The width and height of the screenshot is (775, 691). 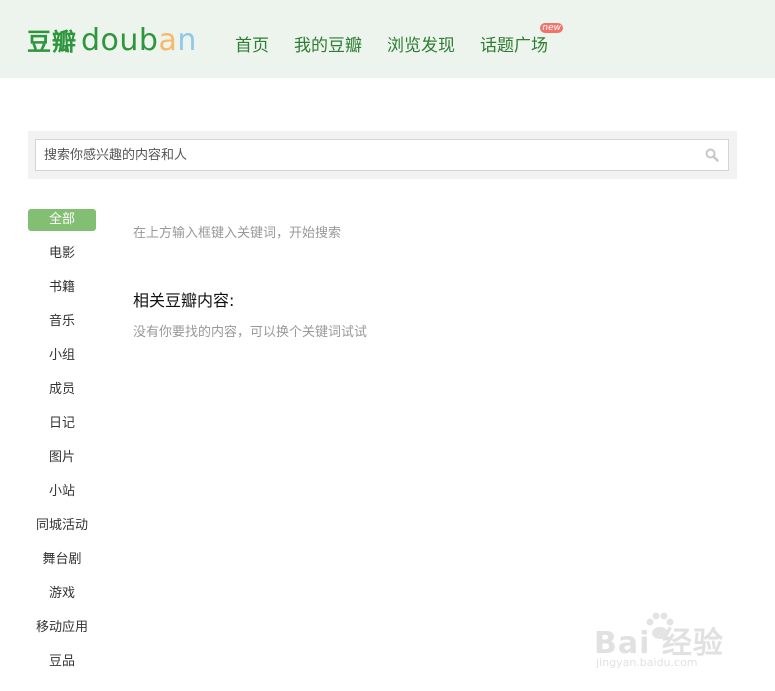 What do you see at coordinates (62, 254) in the screenshot?
I see `category-movie: 电影` at bounding box center [62, 254].